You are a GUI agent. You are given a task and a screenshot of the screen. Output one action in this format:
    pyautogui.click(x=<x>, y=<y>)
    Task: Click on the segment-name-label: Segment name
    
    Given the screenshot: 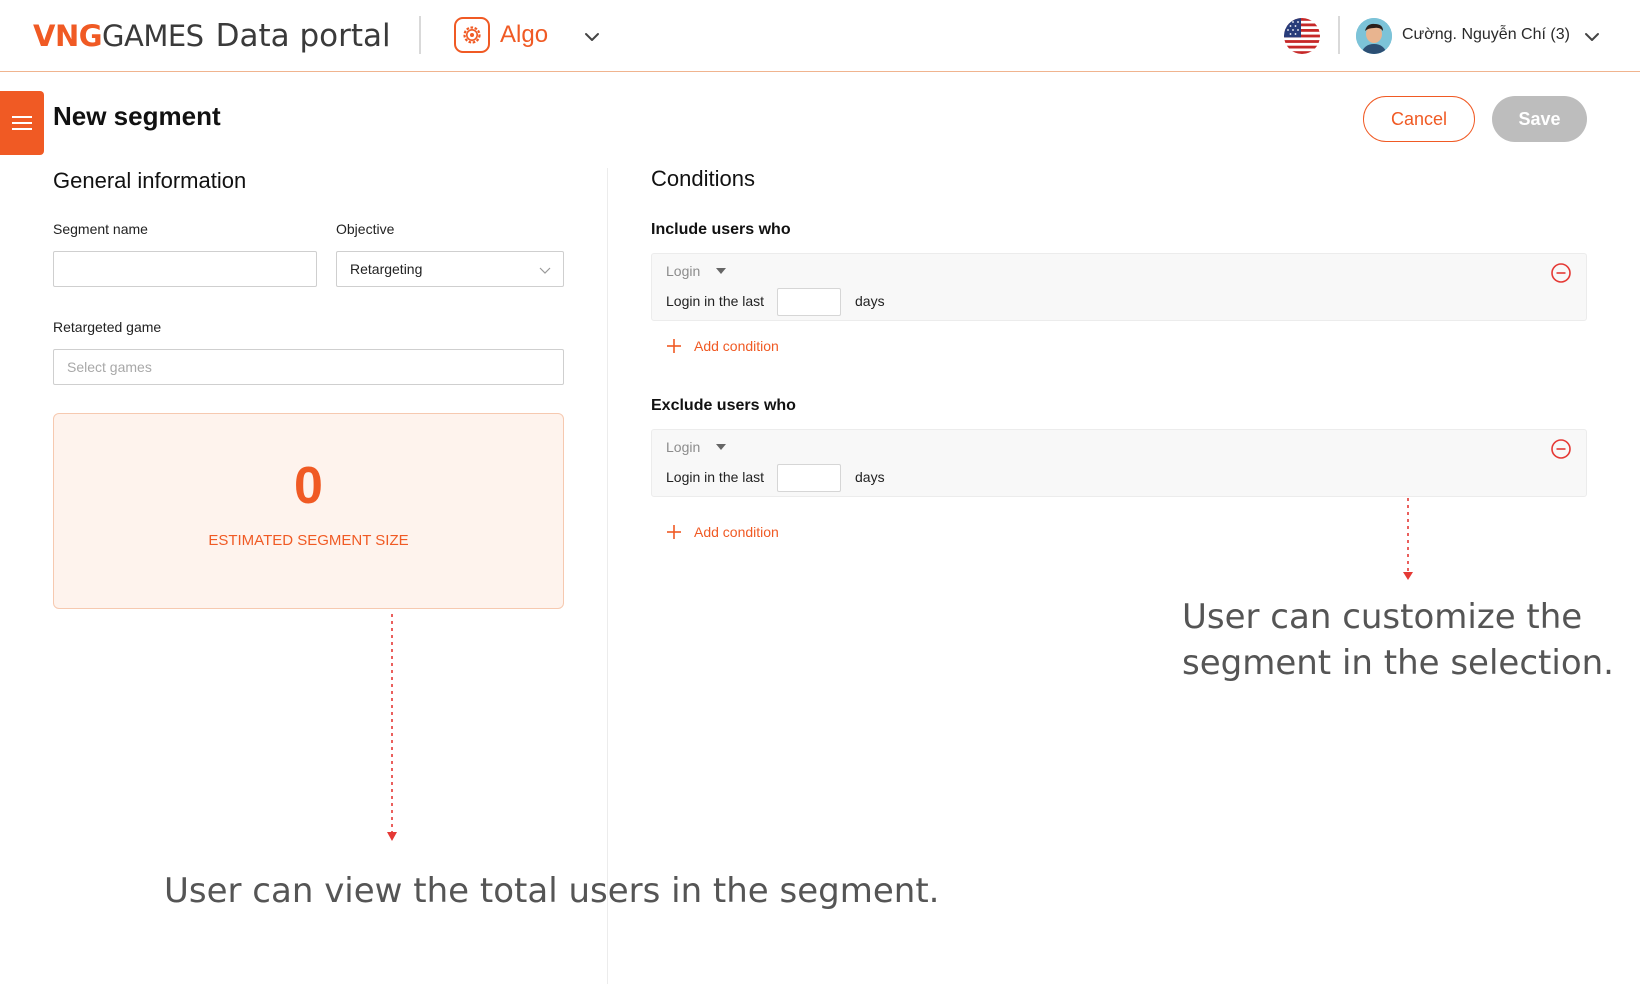 What is the action you would take?
    pyautogui.click(x=100, y=229)
    